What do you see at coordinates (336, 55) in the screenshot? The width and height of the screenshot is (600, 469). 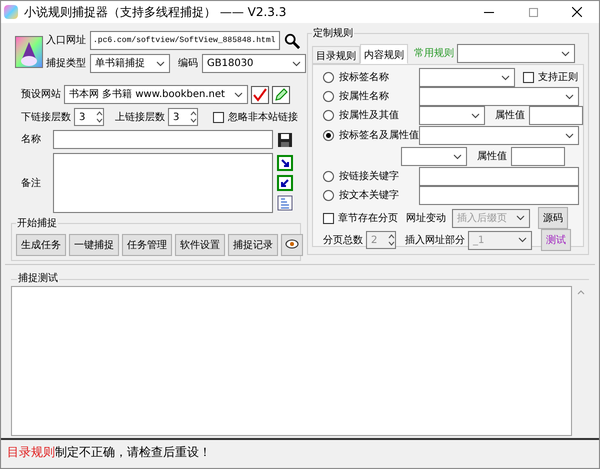 I see `tab: 目录规则` at bounding box center [336, 55].